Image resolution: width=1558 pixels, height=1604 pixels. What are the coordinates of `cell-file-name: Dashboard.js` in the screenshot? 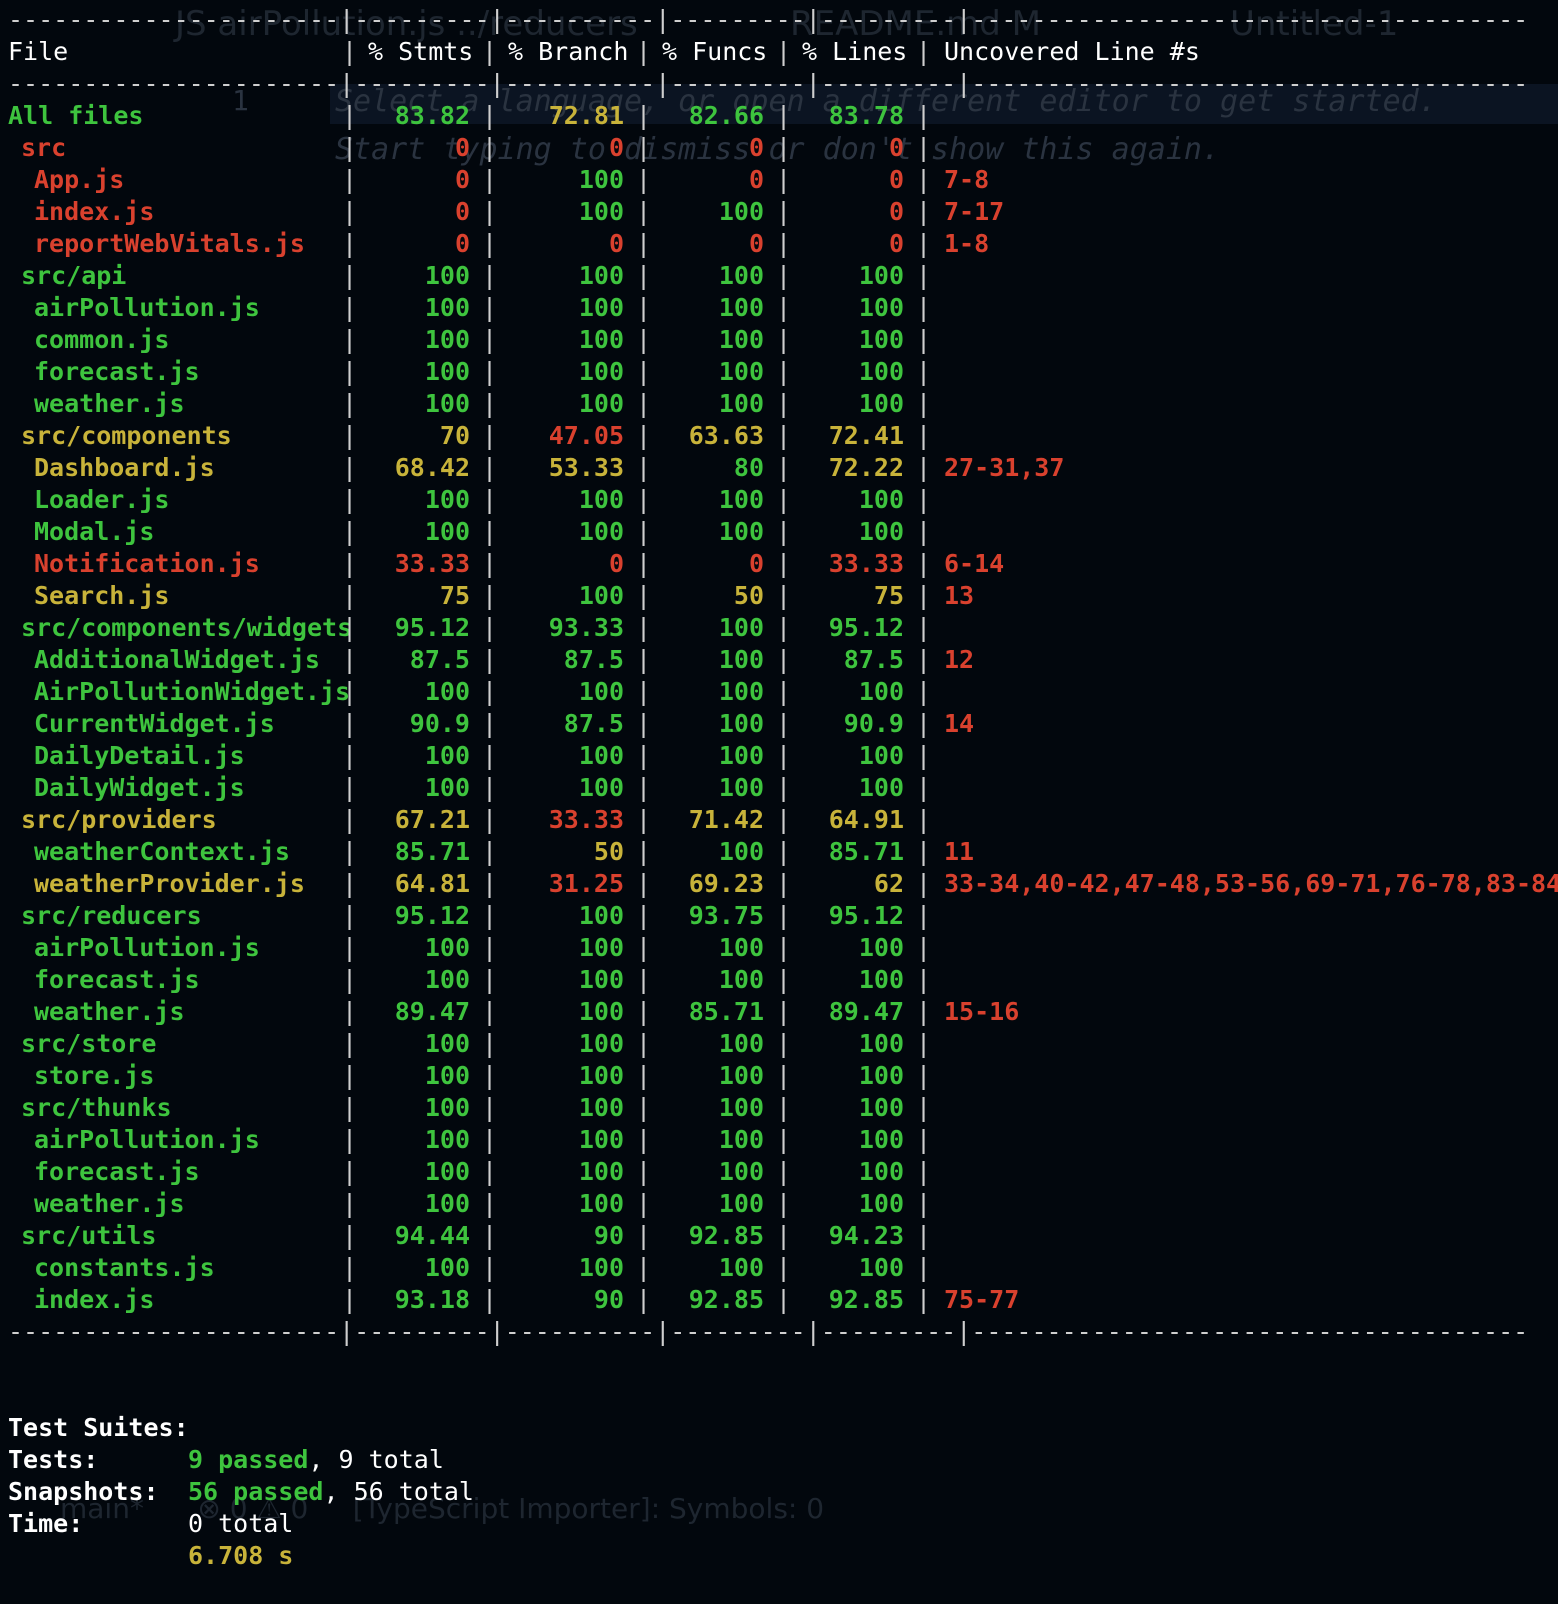 It's located at (124, 467).